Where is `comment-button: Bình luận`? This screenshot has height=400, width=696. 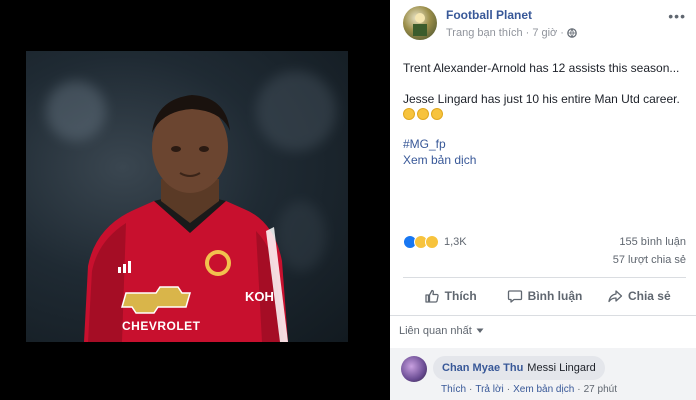
comment-button: Bình luận is located at coordinates (544, 296).